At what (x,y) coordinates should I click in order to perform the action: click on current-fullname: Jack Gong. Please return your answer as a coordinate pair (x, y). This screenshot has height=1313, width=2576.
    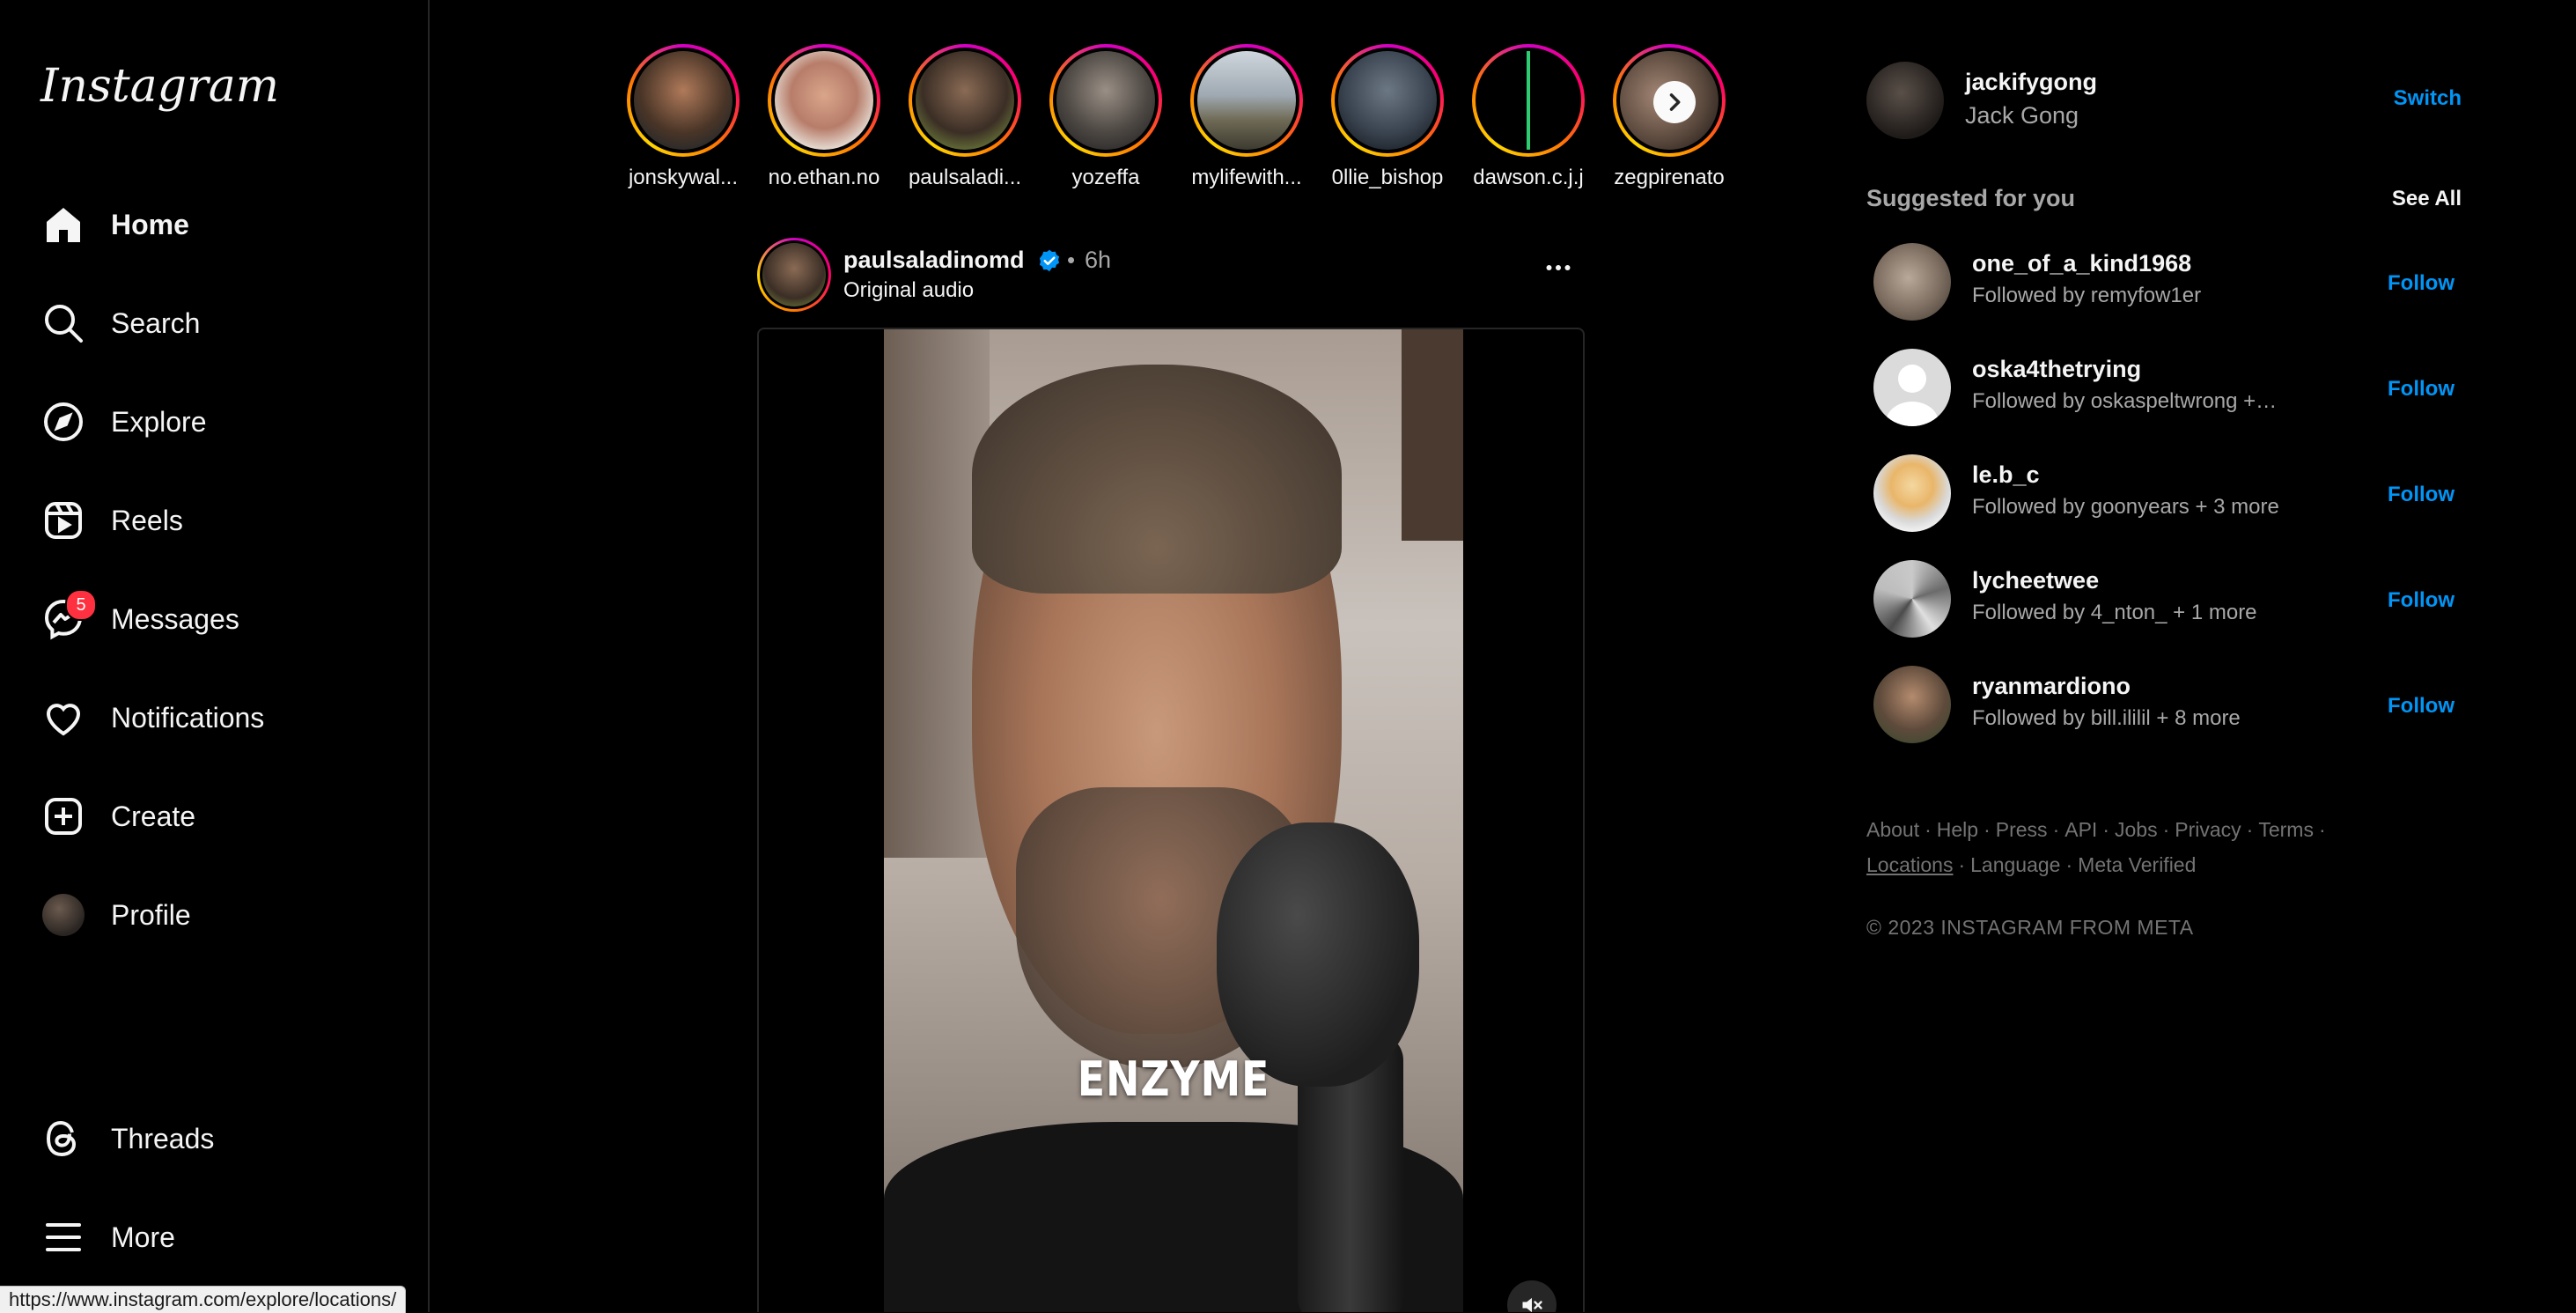
    Looking at the image, I should click on (2022, 115).